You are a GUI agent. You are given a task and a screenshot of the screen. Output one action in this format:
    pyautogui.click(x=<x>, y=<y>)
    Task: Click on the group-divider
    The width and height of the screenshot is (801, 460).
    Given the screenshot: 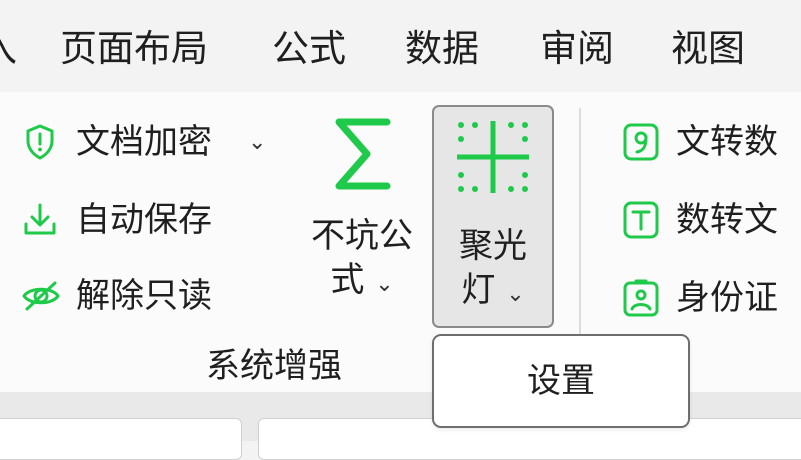 What is the action you would take?
    pyautogui.click(x=580, y=231)
    